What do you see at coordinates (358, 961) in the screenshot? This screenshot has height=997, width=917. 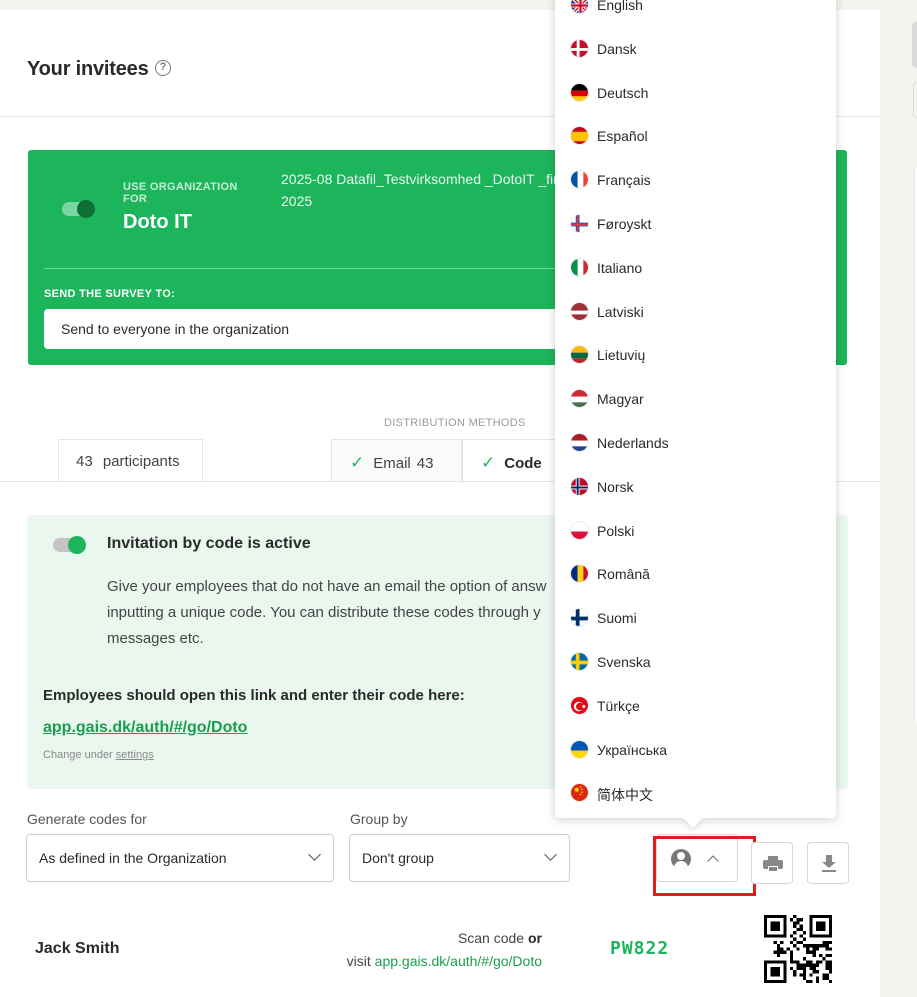 I see `visit-prefix: visit` at bounding box center [358, 961].